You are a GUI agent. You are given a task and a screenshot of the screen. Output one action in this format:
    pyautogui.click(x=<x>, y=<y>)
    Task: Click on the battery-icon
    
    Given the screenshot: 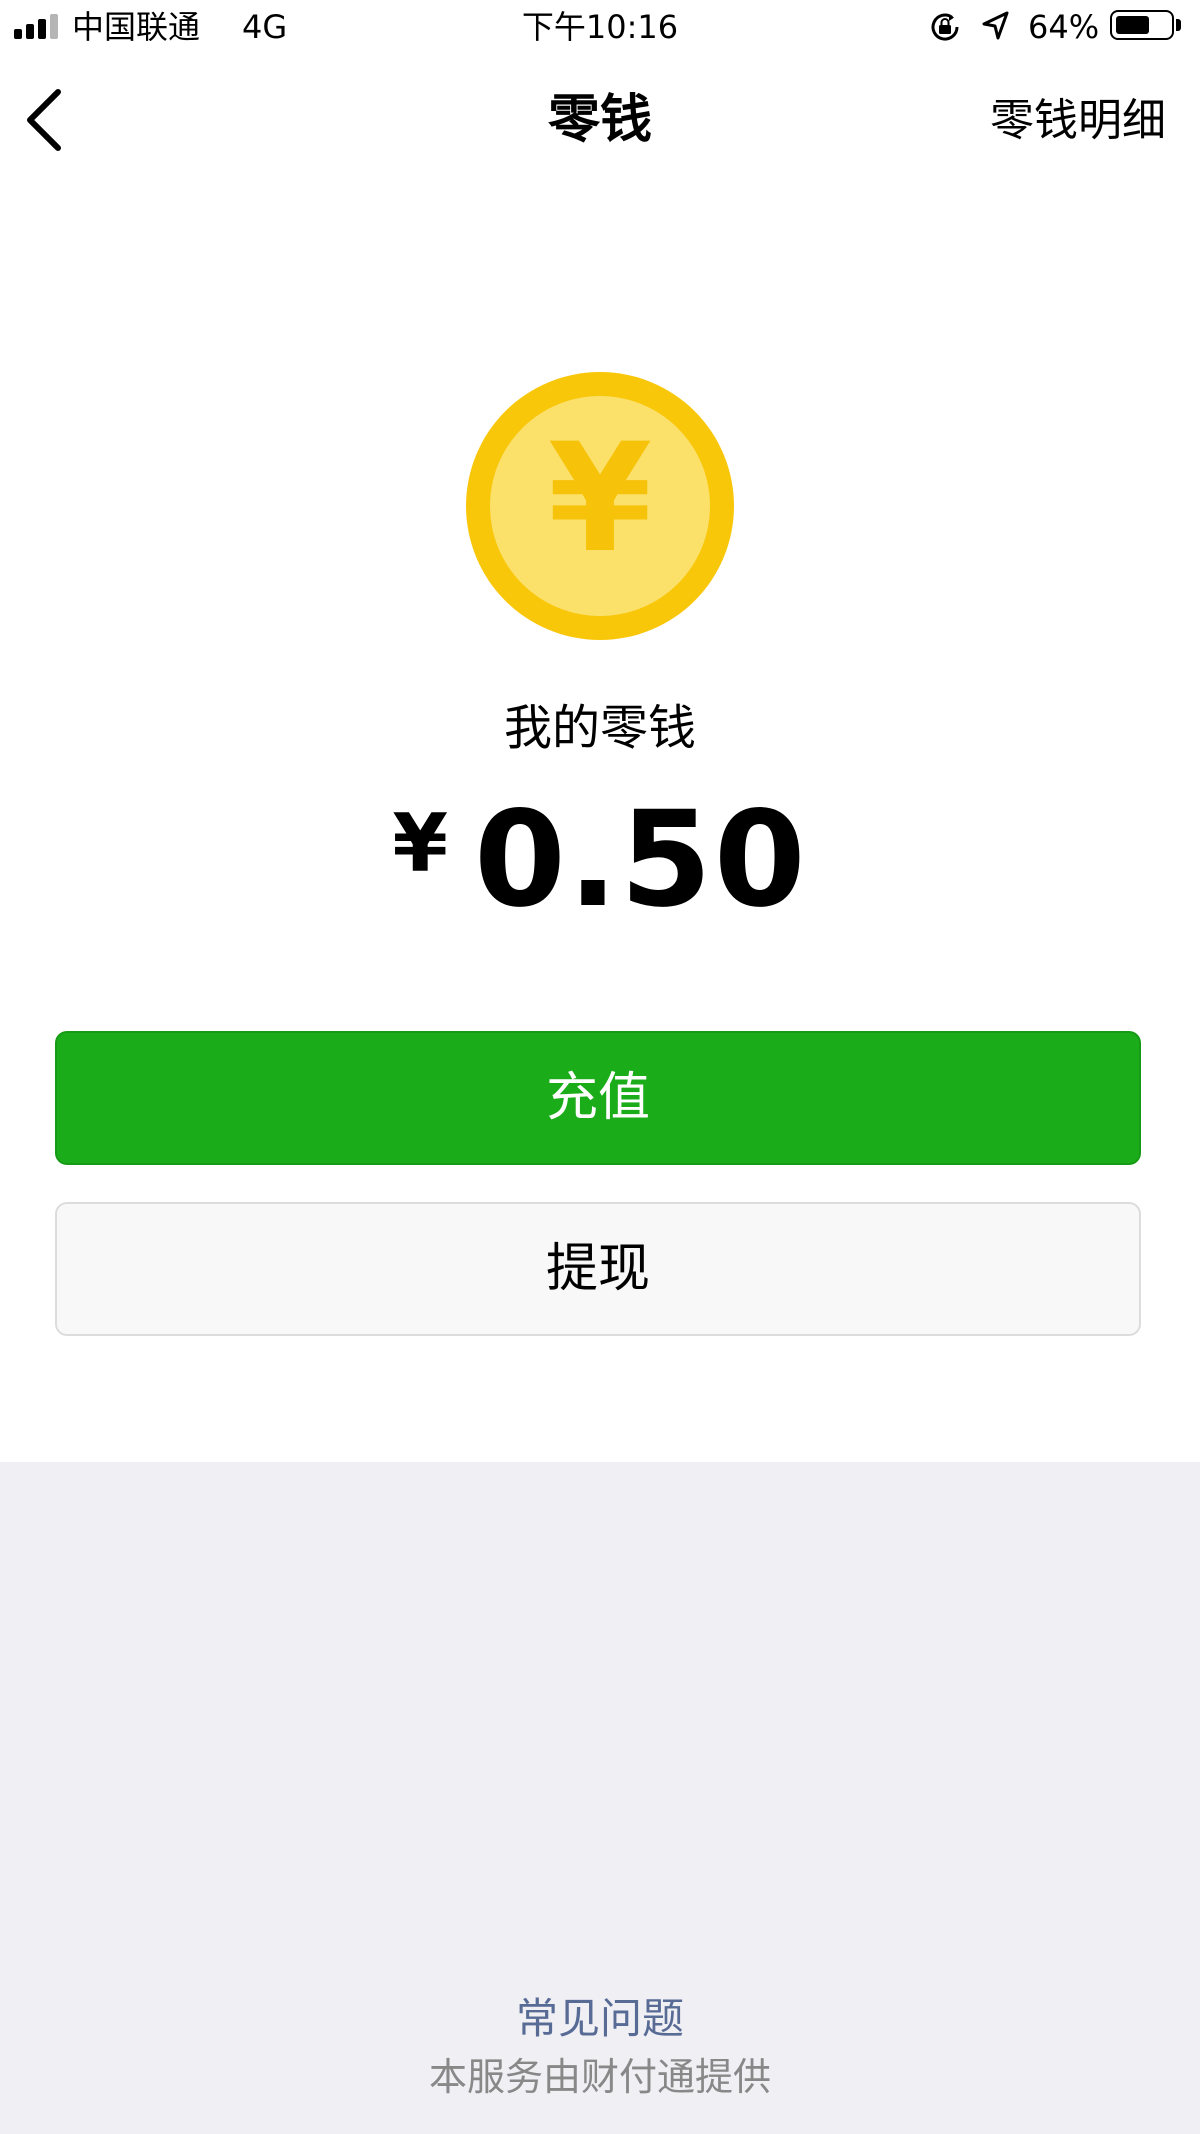 What is the action you would take?
    pyautogui.click(x=1142, y=25)
    